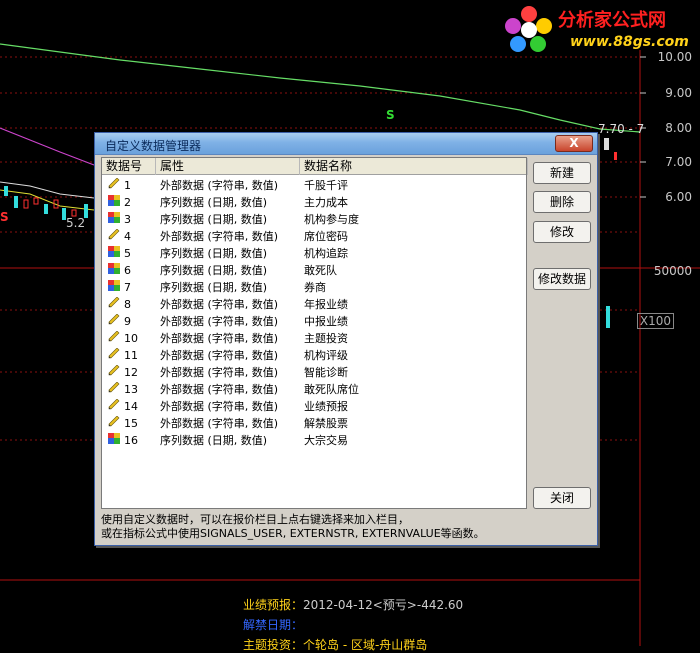  I want to click on list-item: 15 外部数据 (字符串, 数值) 解禁股票, so click(314, 423).